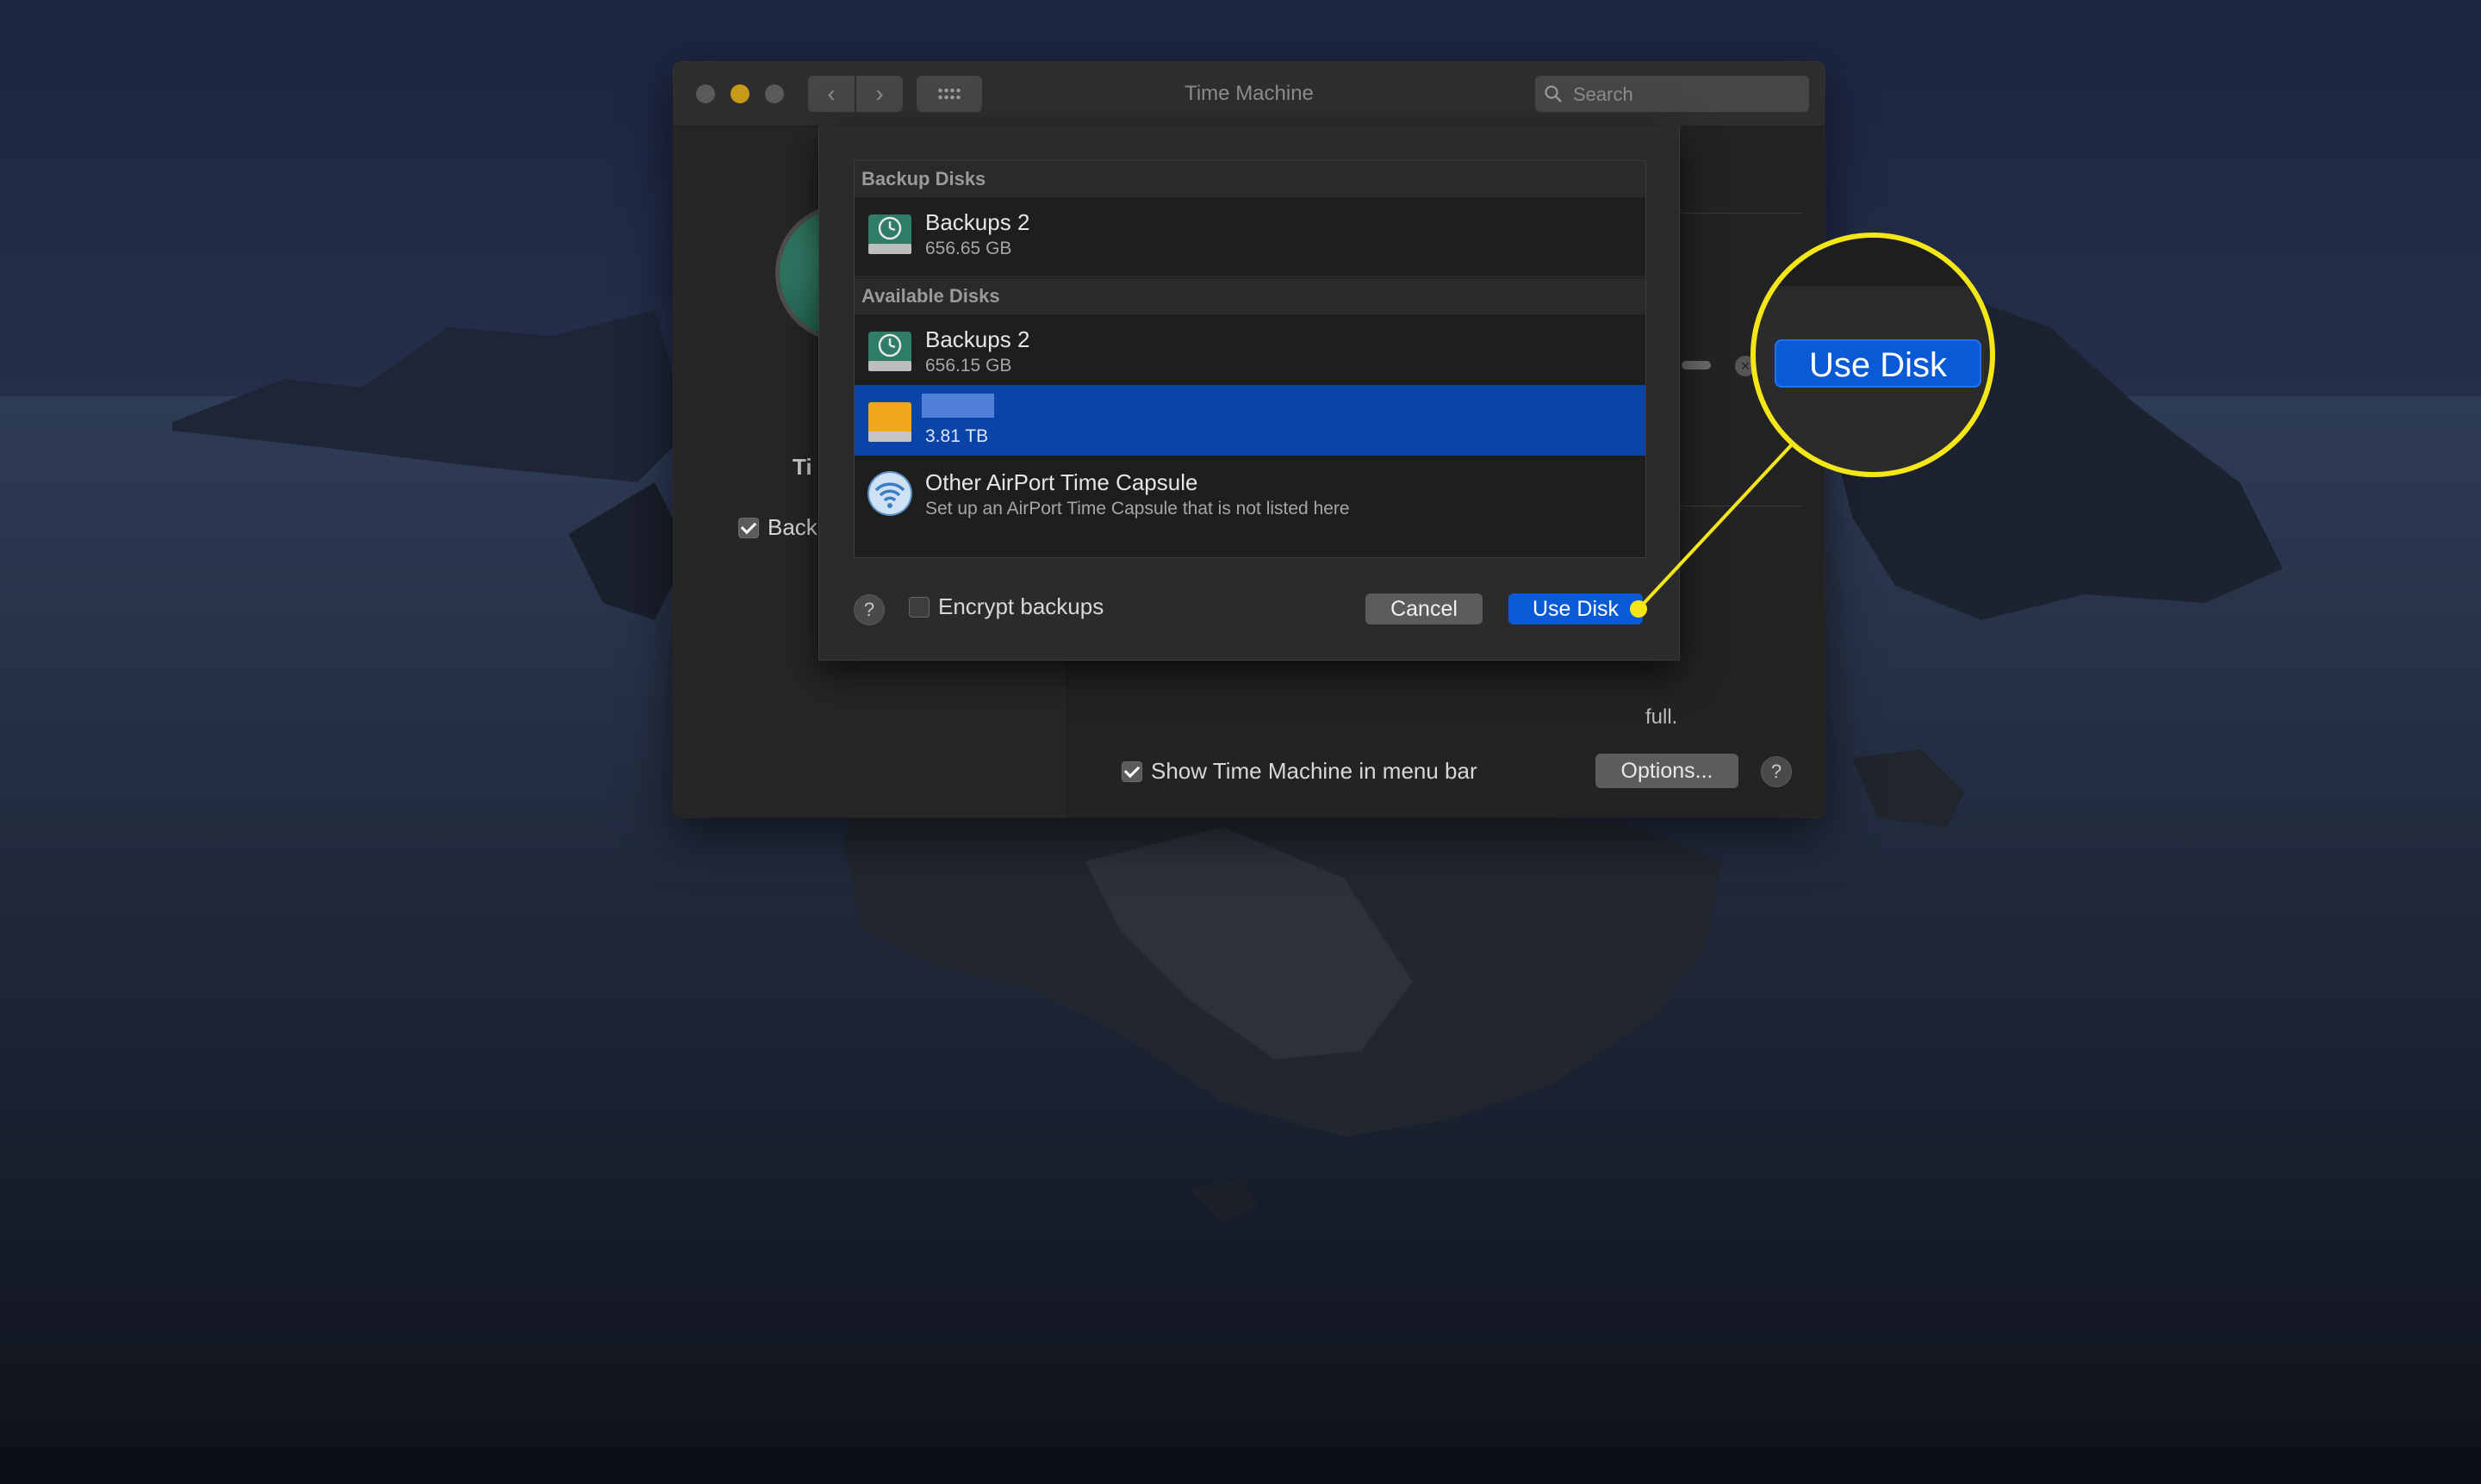  Describe the element at coordinates (969, 248) in the screenshot. I see `disk-size: 656.65 GB` at that location.